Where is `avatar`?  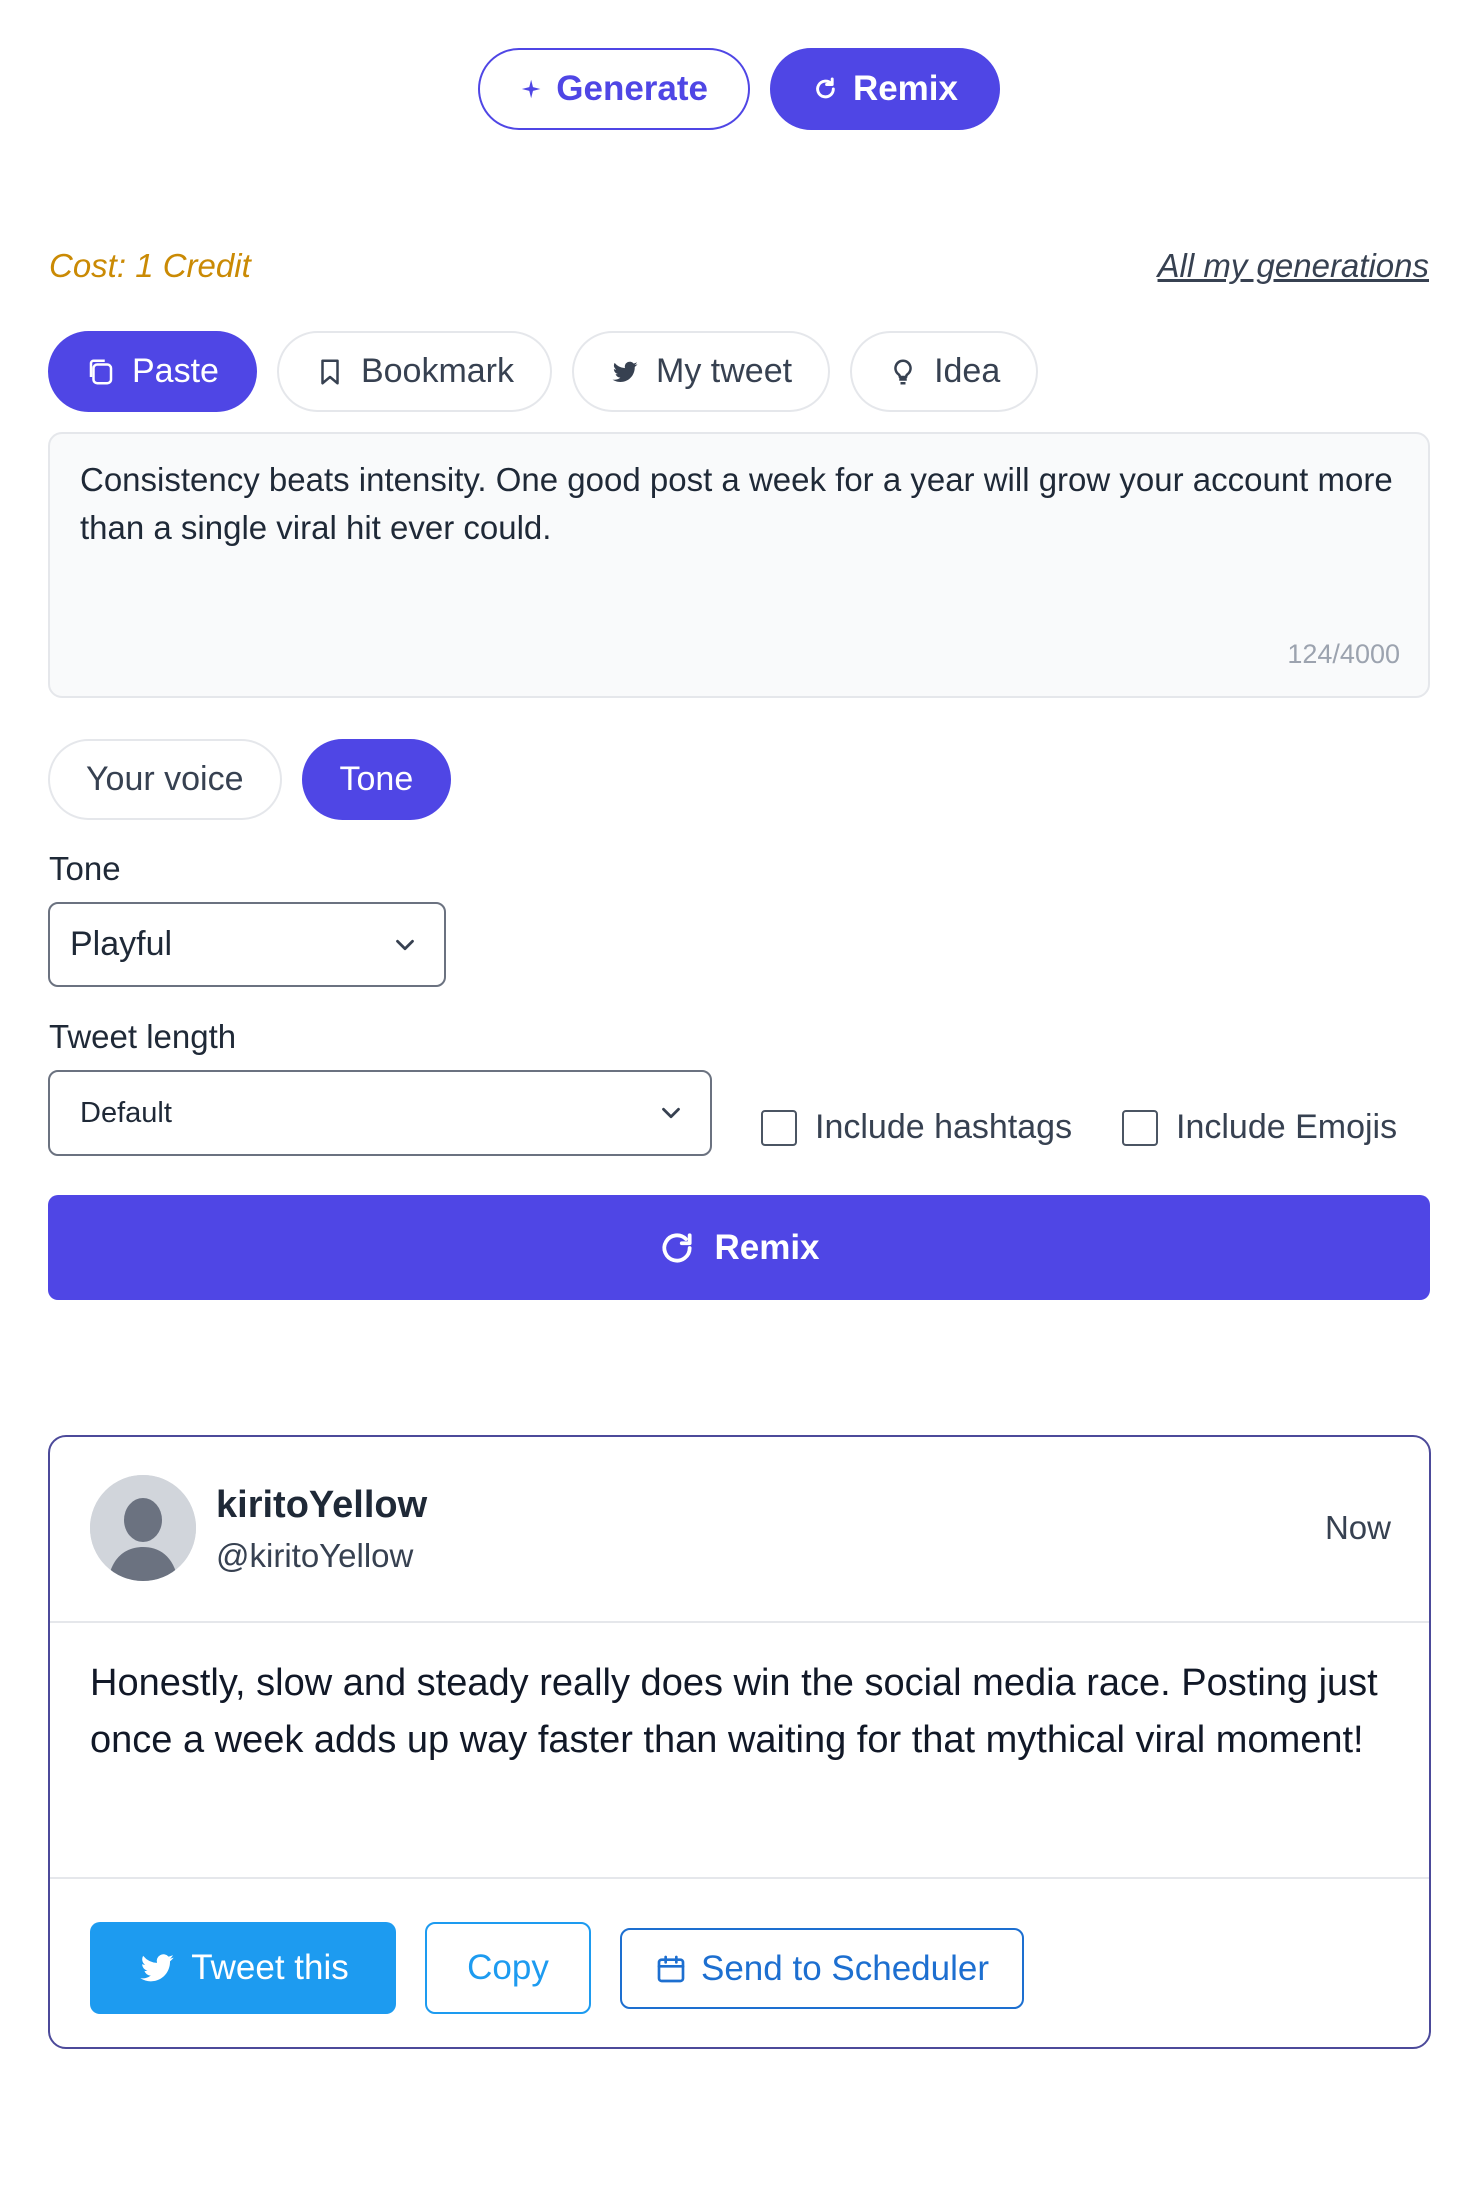 avatar is located at coordinates (143, 1528).